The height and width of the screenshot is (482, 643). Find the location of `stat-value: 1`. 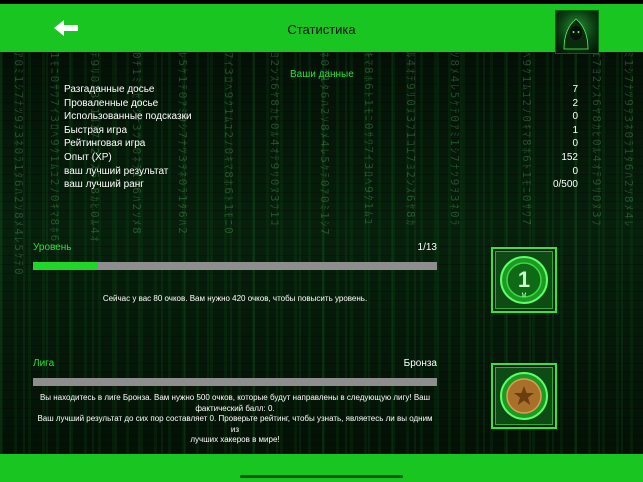

stat-value: 1 is located at coordinates (575, 130).